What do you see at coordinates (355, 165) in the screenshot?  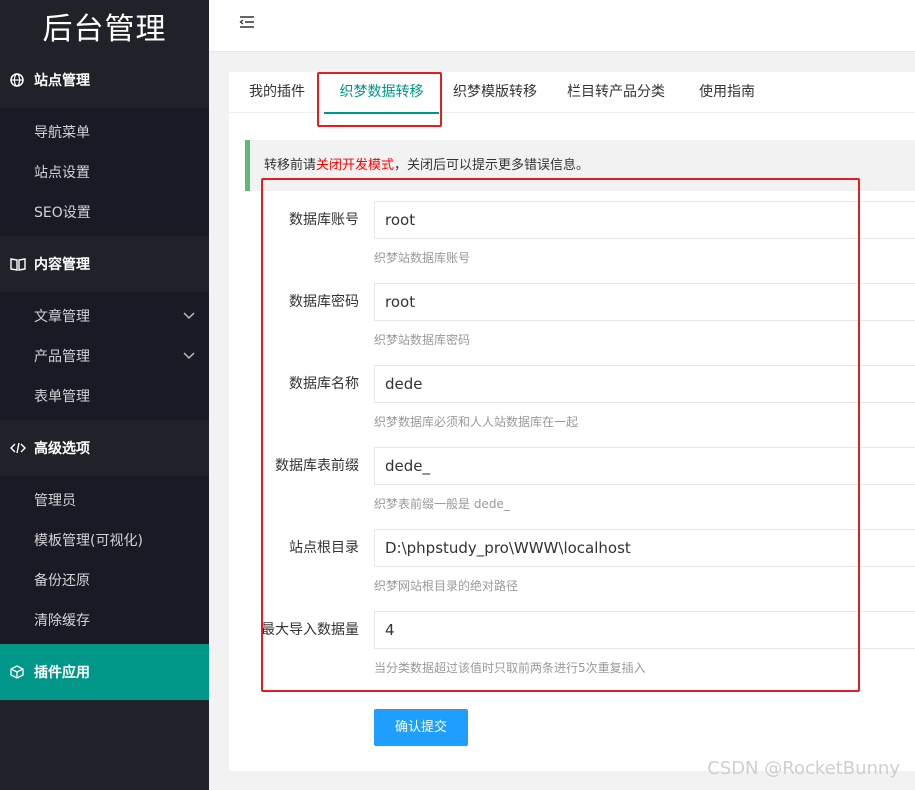 I see `tip-highlight: 关闭开发模式` at bounding box center [355, 165].